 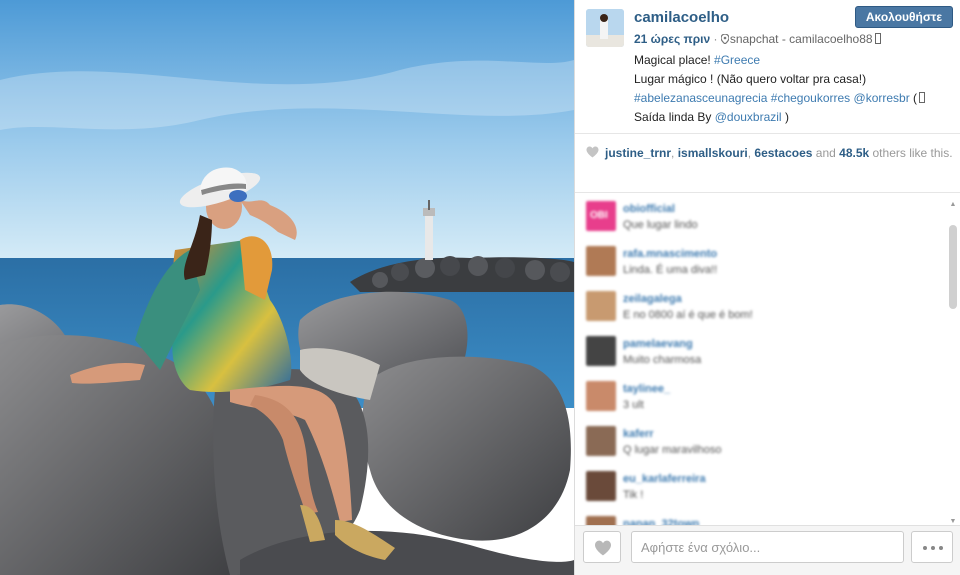 I want to click on commenter-username: zeilagalega, so click(x=652, y=299).